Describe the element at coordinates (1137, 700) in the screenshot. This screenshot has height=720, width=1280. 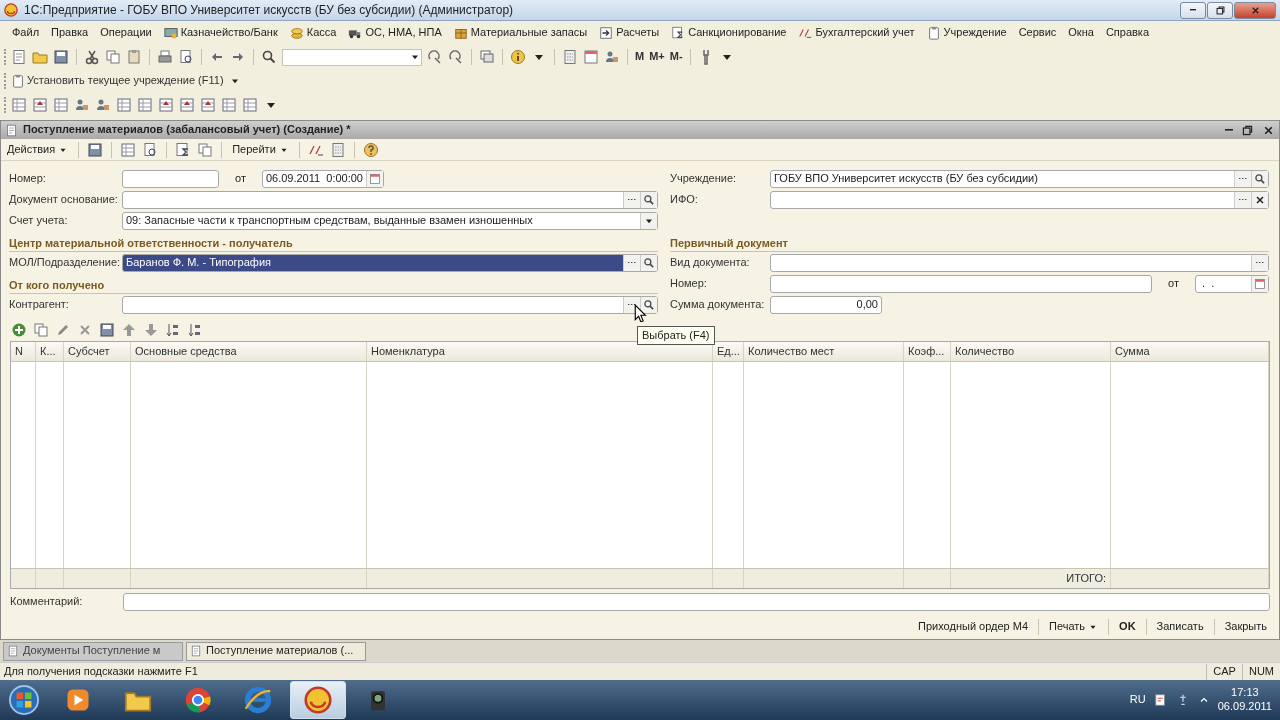
I see `language-indicator: RU` at that location.